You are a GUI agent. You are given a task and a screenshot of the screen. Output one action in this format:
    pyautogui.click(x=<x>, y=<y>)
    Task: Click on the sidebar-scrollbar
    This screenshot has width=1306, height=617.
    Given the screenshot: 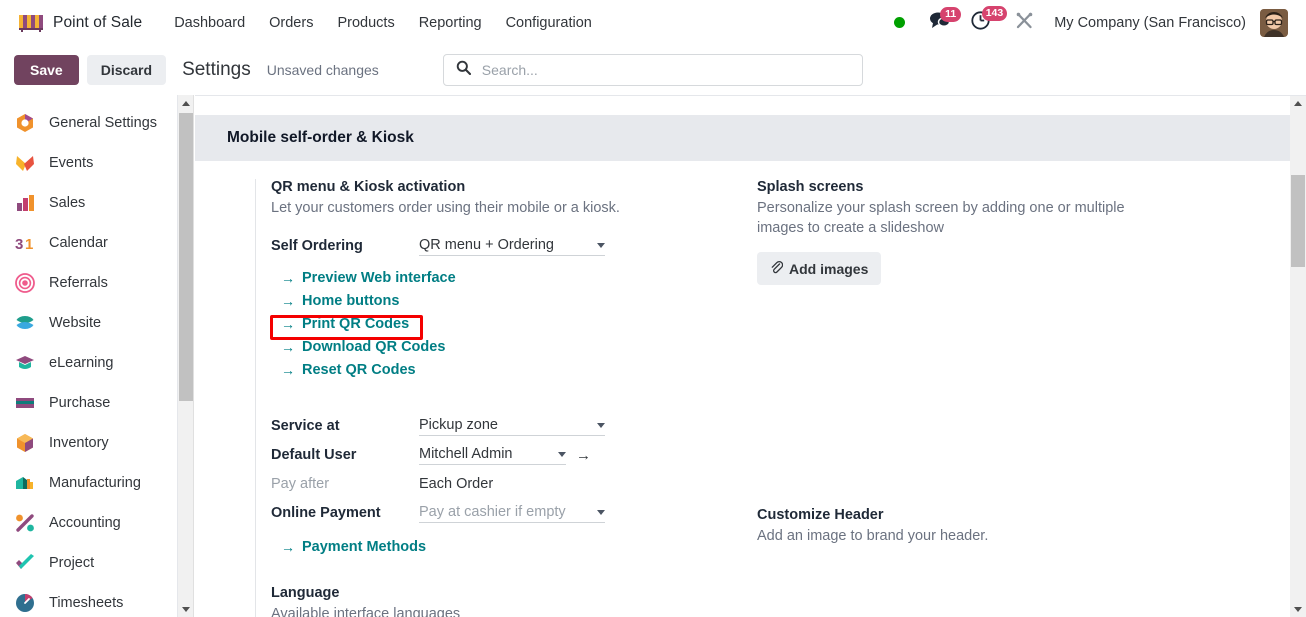 What is the action you would take?
    pyautogui.click(x=186, y=356)
    